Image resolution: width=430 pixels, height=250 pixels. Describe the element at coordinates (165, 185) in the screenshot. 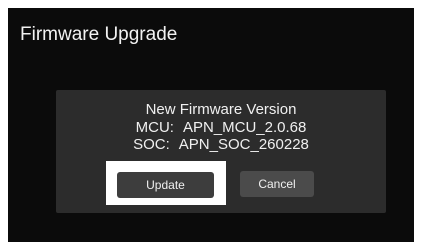

I see `update-button: Update` at that location.